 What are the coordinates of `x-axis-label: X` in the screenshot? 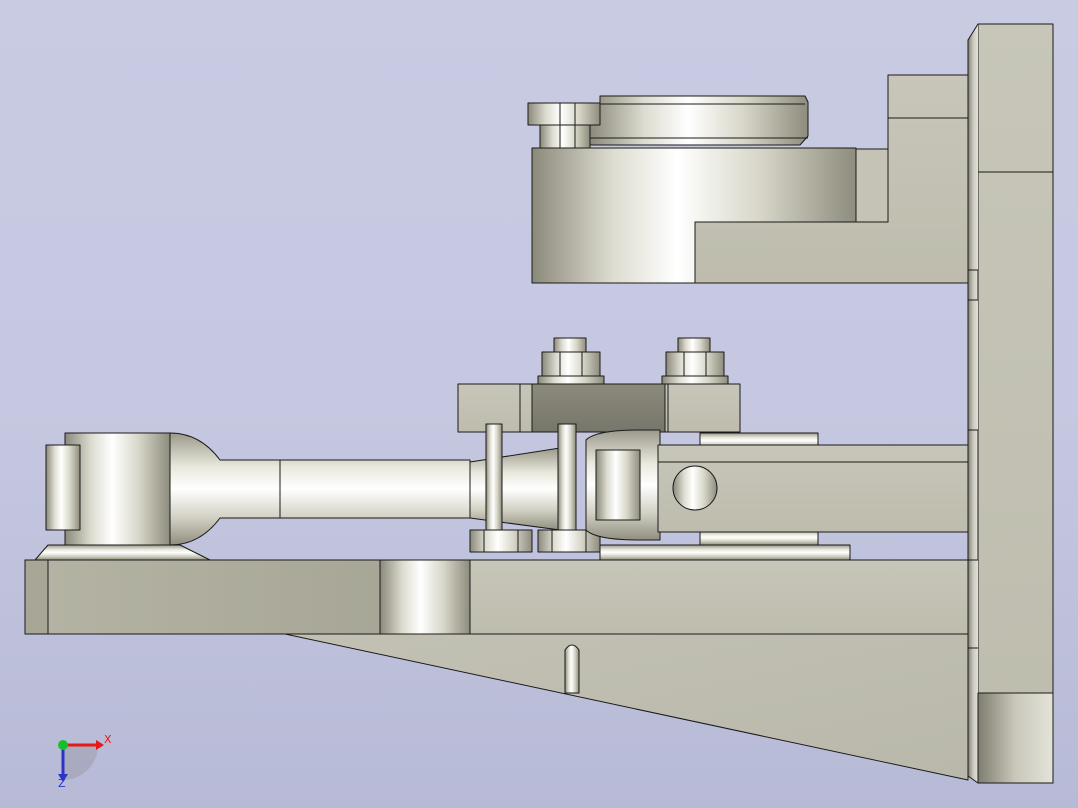 It's located at (108, 739).